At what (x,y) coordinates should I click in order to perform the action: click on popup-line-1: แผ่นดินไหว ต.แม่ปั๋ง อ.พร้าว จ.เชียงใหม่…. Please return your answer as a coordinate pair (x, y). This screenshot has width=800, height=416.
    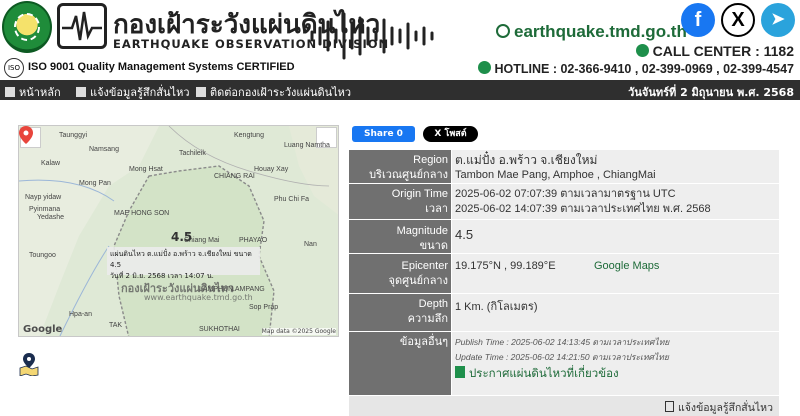
    Looking at the image, I should click on (181, 259).